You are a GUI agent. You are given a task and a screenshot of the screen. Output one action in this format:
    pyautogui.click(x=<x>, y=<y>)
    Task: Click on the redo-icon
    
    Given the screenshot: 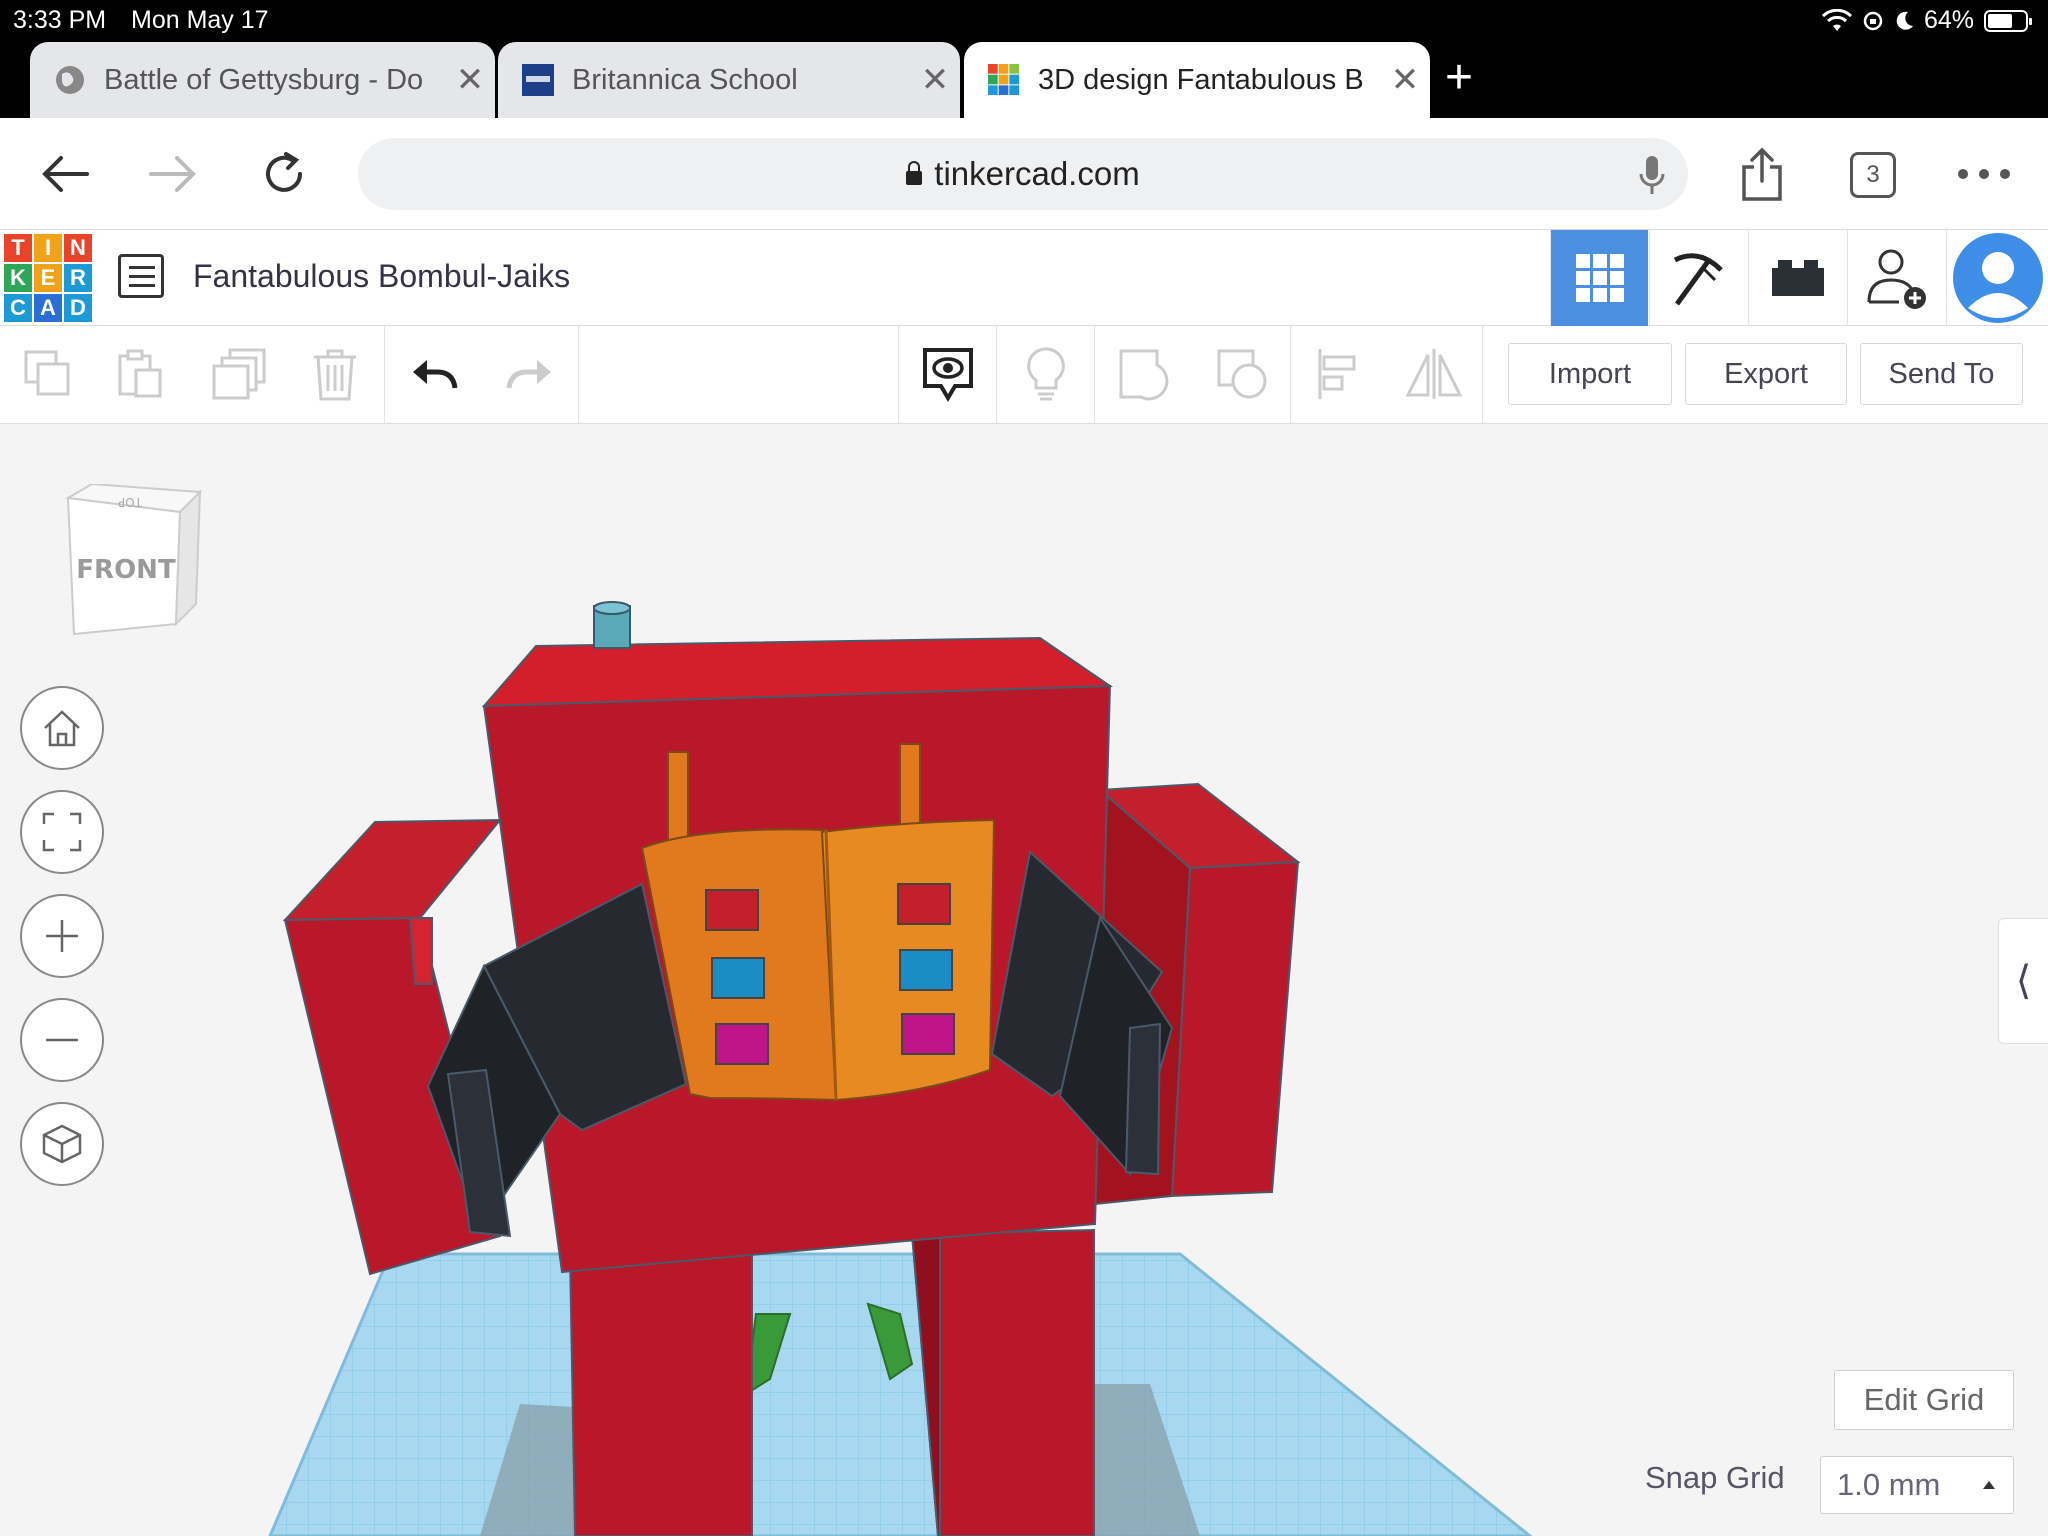 What is the action you would take?
    pyautogui.click(x=528, y=374)
    